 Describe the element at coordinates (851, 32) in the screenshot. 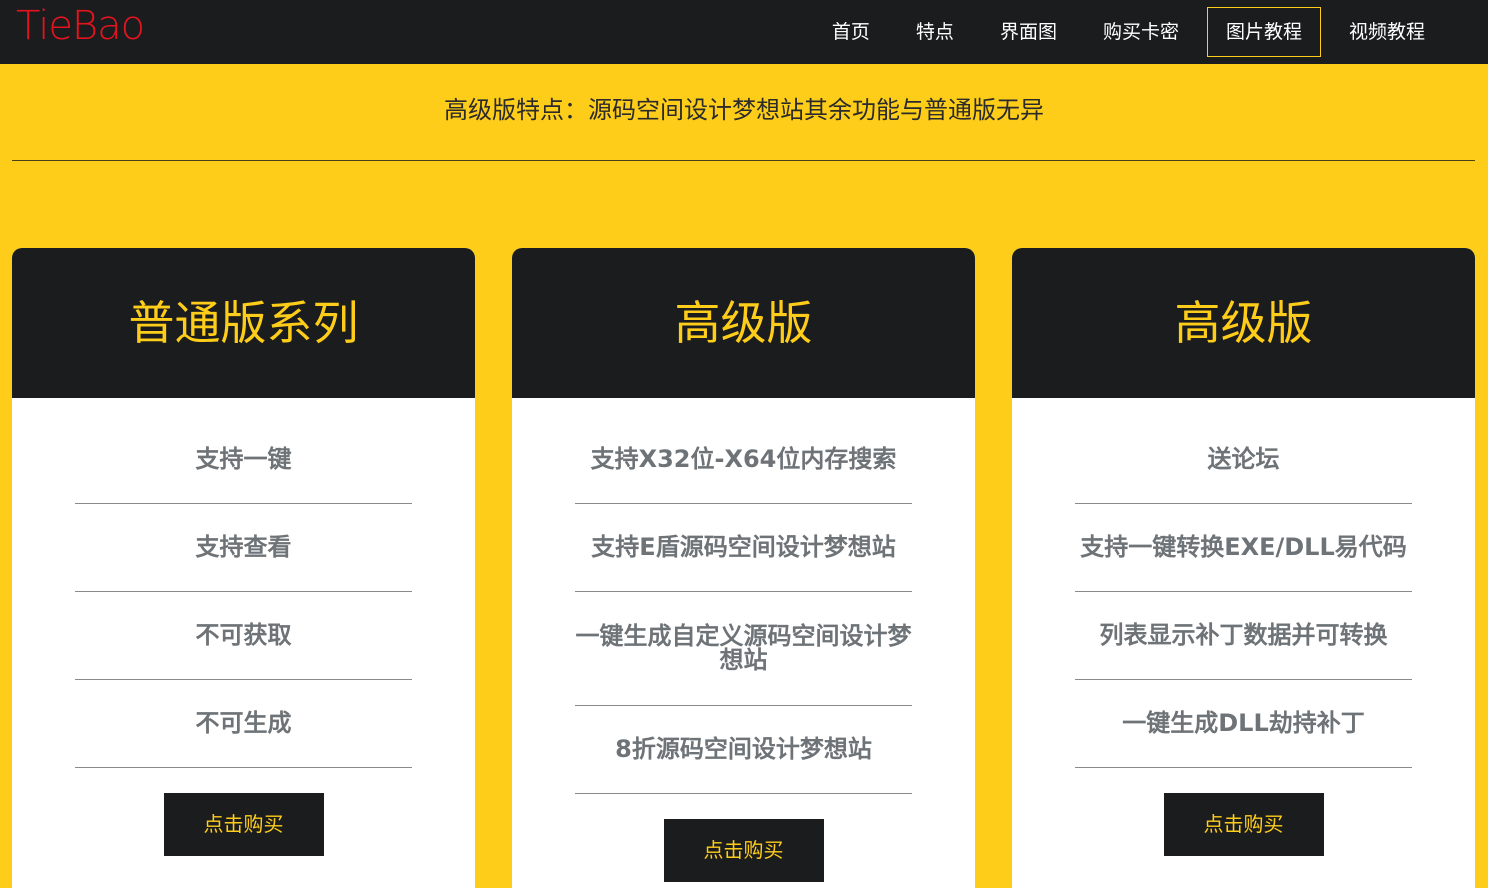

I see `nav-item-home: 首页` at that location.